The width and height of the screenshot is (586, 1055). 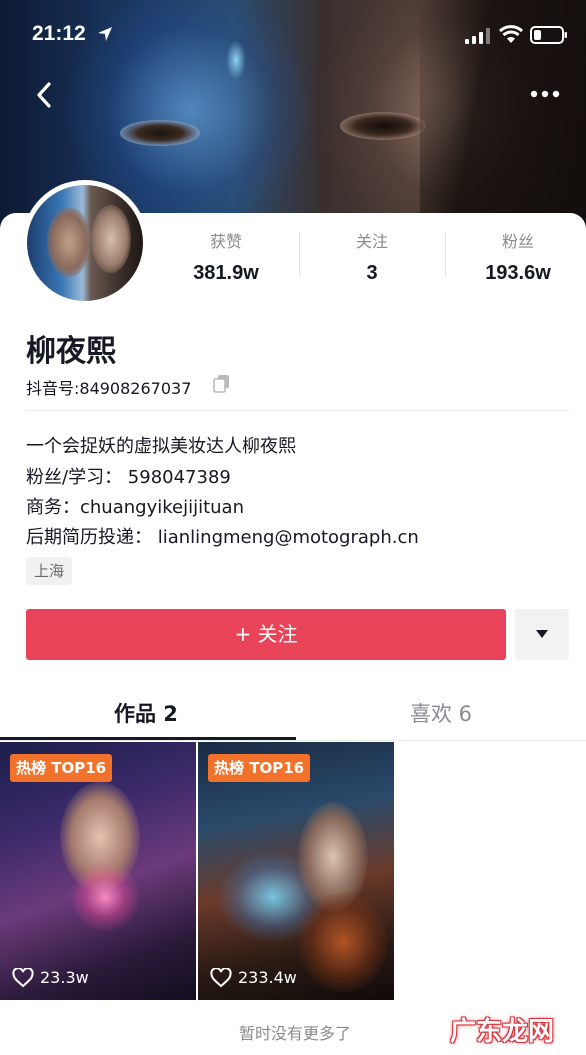 I want to click on recommend-dropdown-button, so click(x=542, y=634).